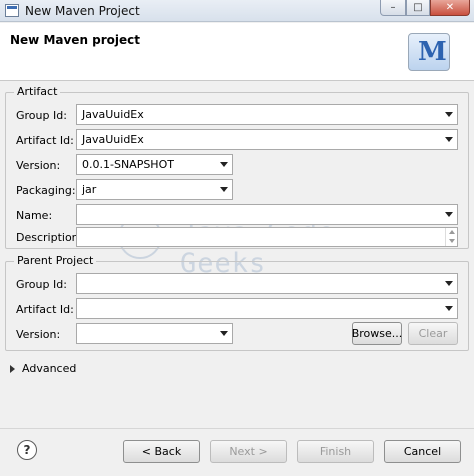 The width and height of the screenshot is (474, 476). What do you see at coordinates (237, 428) in the screenshot?
I see `footer-separator` at bounding box center [237, 428].